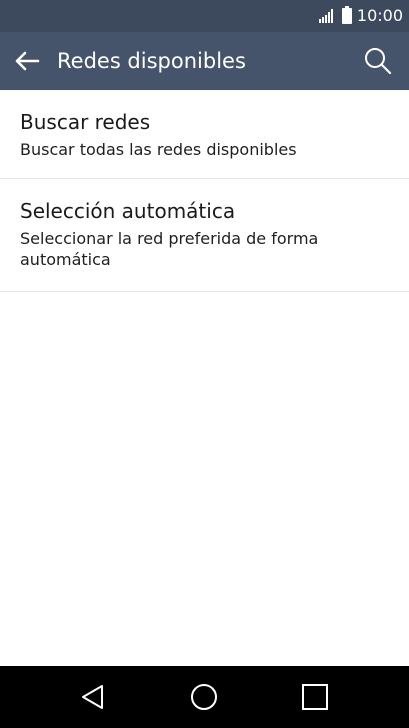  I want to click on battery-icon, so click(346, 15).